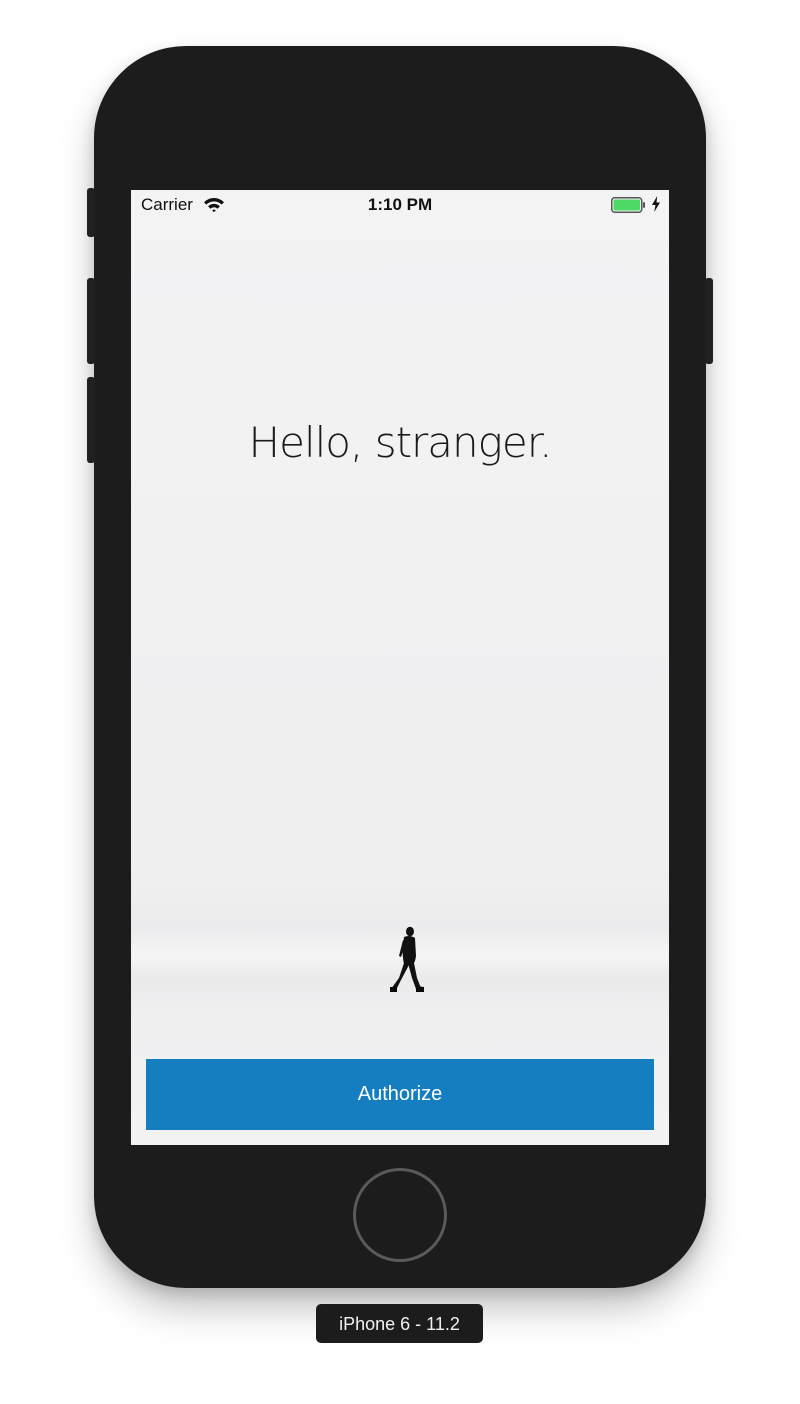 This screenshot has height=1404, width=800. Describe the element at coordinates (399, 1323) in the screenshot. I see `simulator-device-label: iPhone 6 - 11.2` at that location.